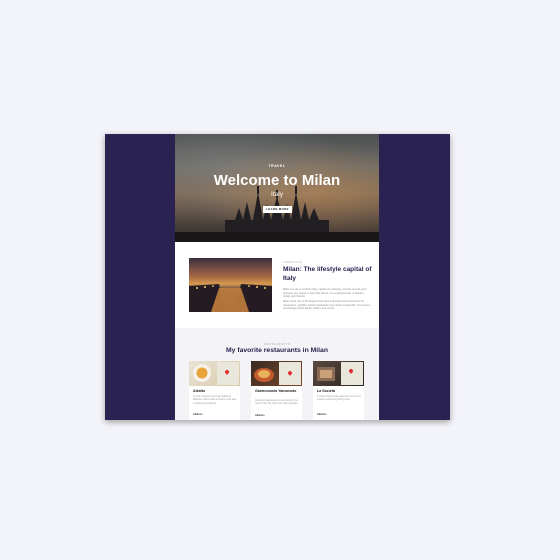 The width and height of the screenshot is (560, 560). Describe the element at coordinates (277, 180) in the screenshot. I see `hero-title: Welcome to Milan` at that location.